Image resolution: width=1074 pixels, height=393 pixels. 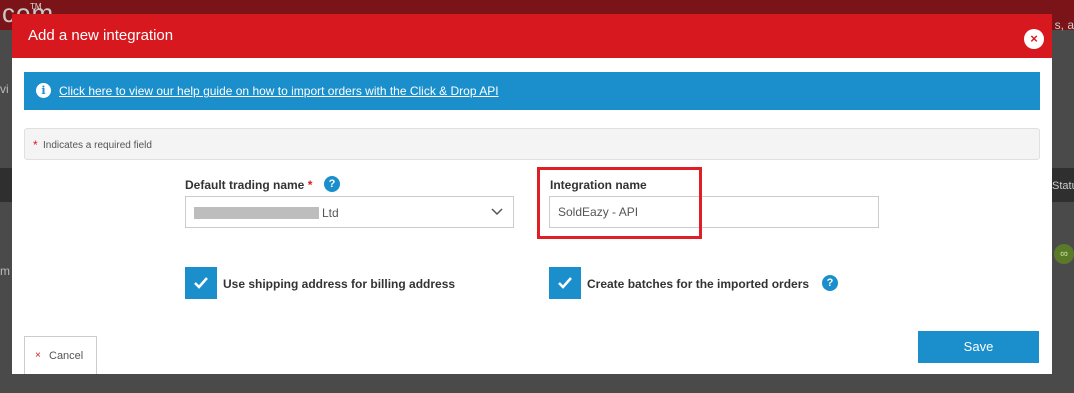 What do you see at coordinates (698, 284) in the screenshot?
I see `create-batches-label: Create batches for the imported orders` at bounding box center [698, 284].